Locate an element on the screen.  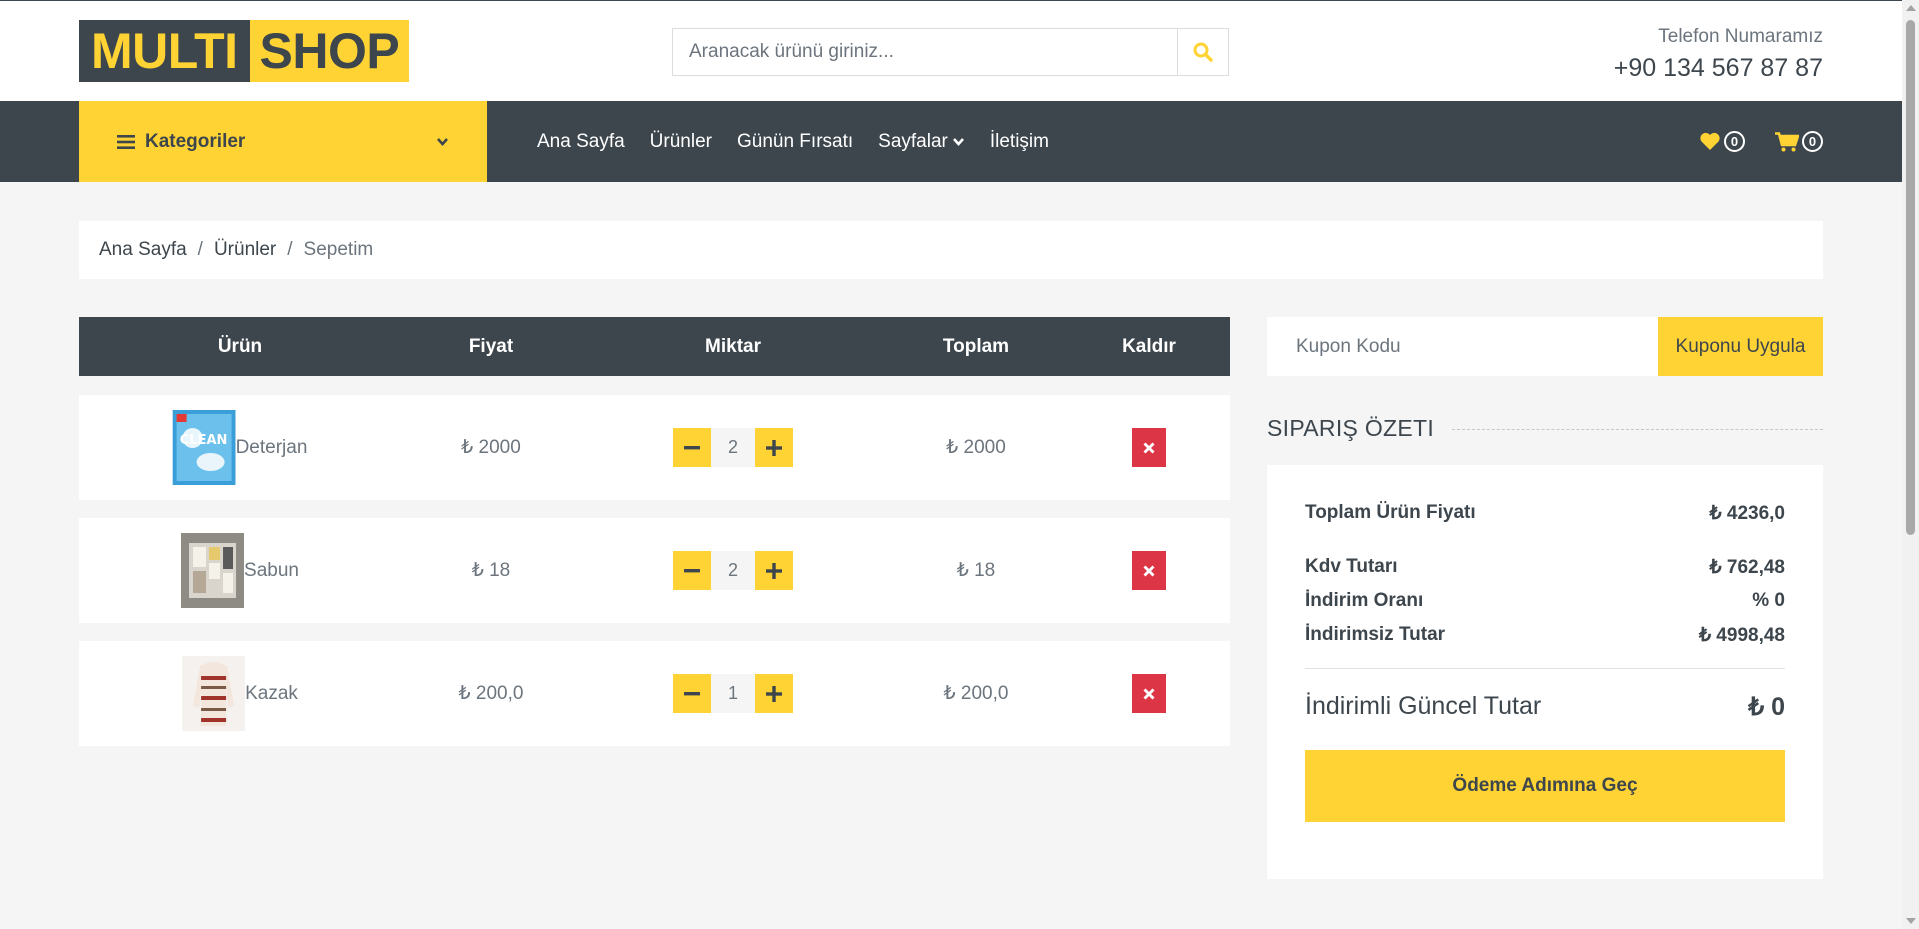
search-input is located at coordinates (925, 52).